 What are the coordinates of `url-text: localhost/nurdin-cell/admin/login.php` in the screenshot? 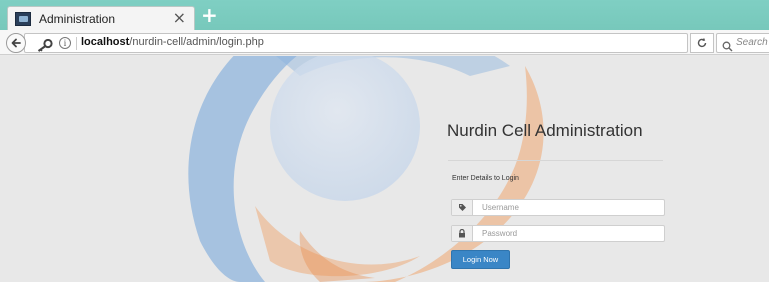 It's located at (172, 42).